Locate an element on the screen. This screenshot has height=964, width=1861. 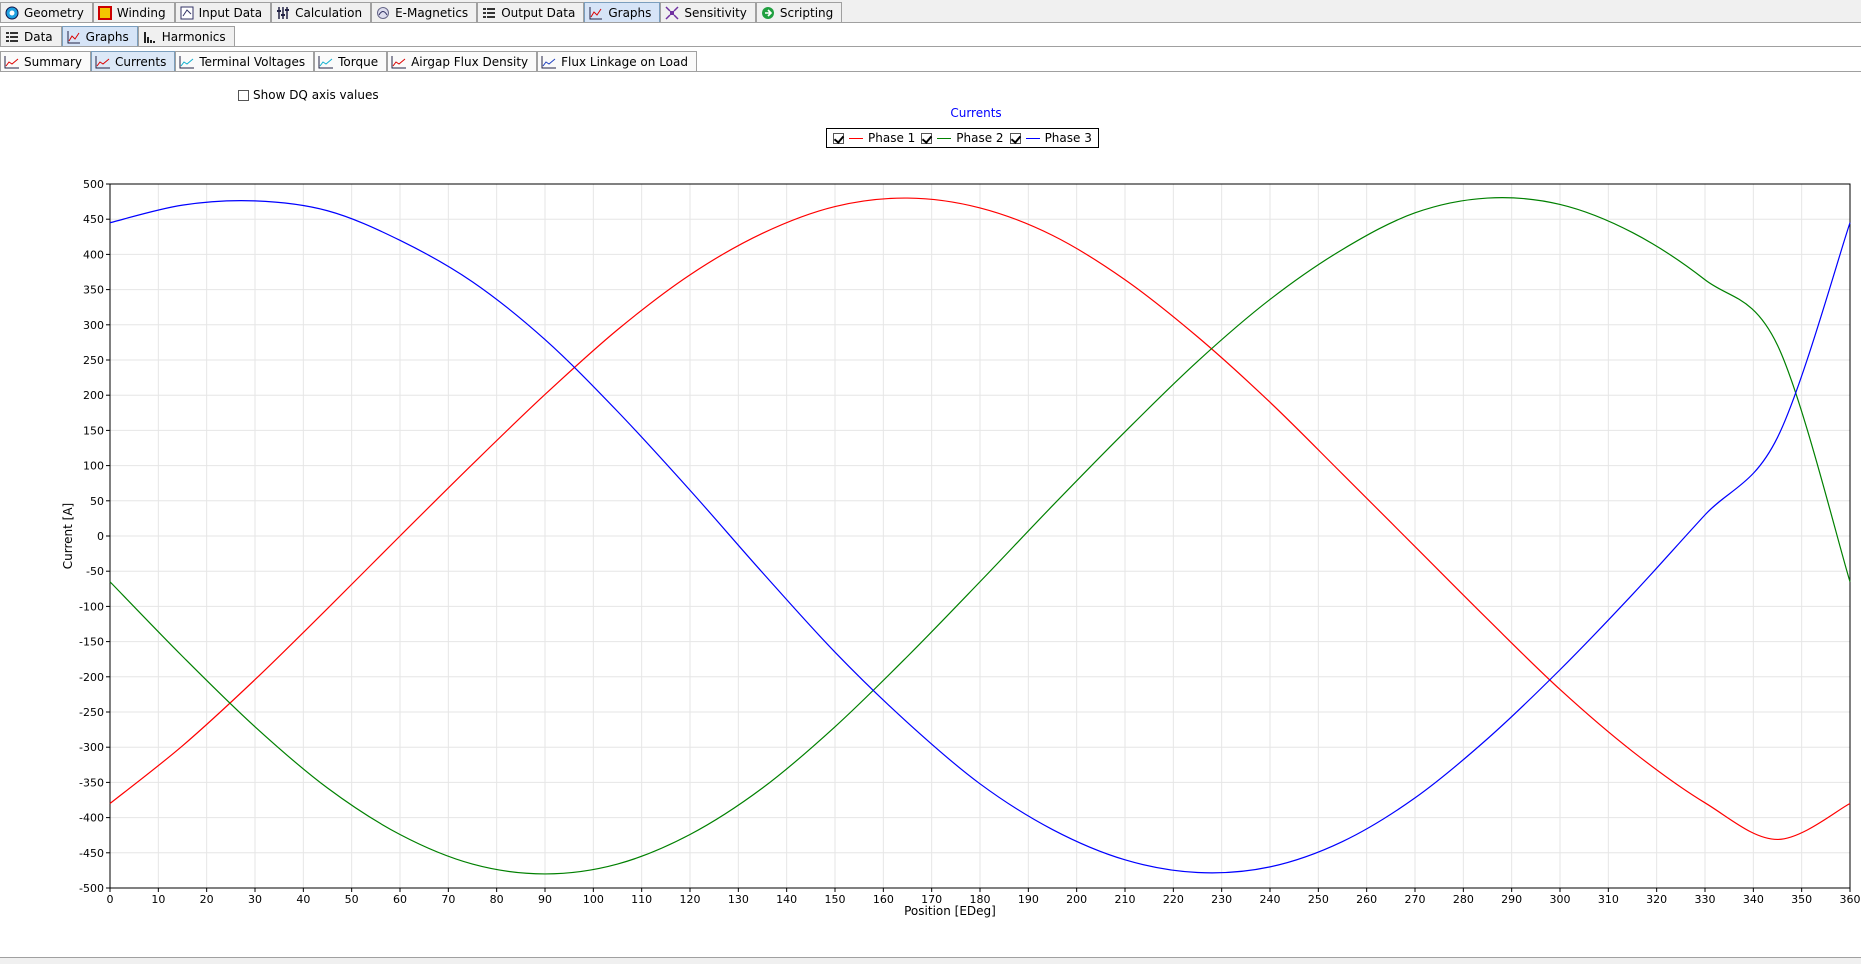
graph-tab-airgap-flux-density: Airgap Flux Density is located at coordinates (462, 61).